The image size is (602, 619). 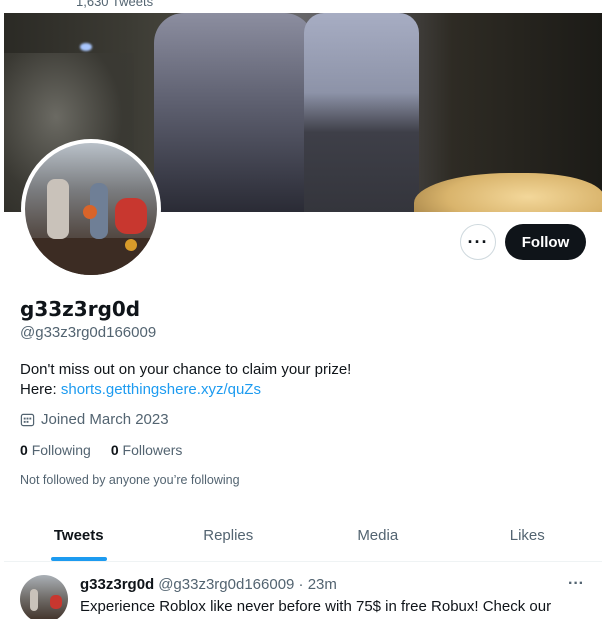 I want to click on follow-counts: 0 Following 0 Followers, so click(x=101, y=450).